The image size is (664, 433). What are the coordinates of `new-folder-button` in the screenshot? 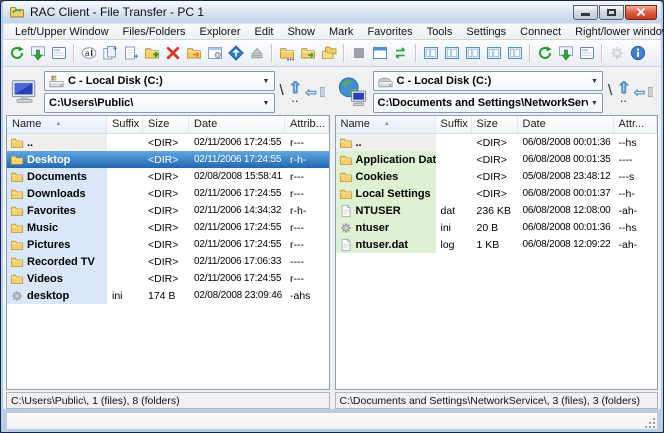 It's located at (151, 53).